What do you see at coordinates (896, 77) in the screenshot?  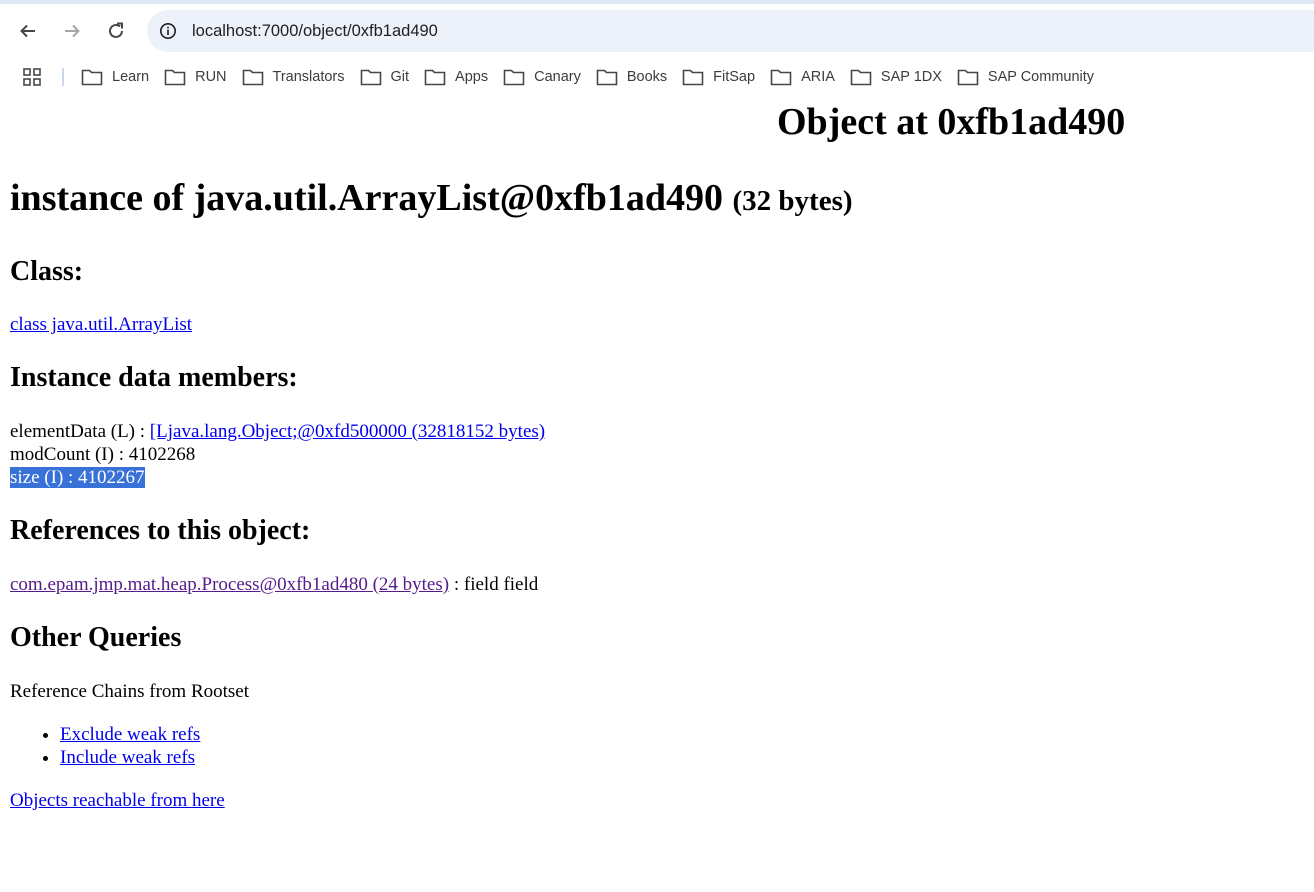 I see `bookmark-sap-1dx: SAP 1DX` at bounding box center [896, 77].